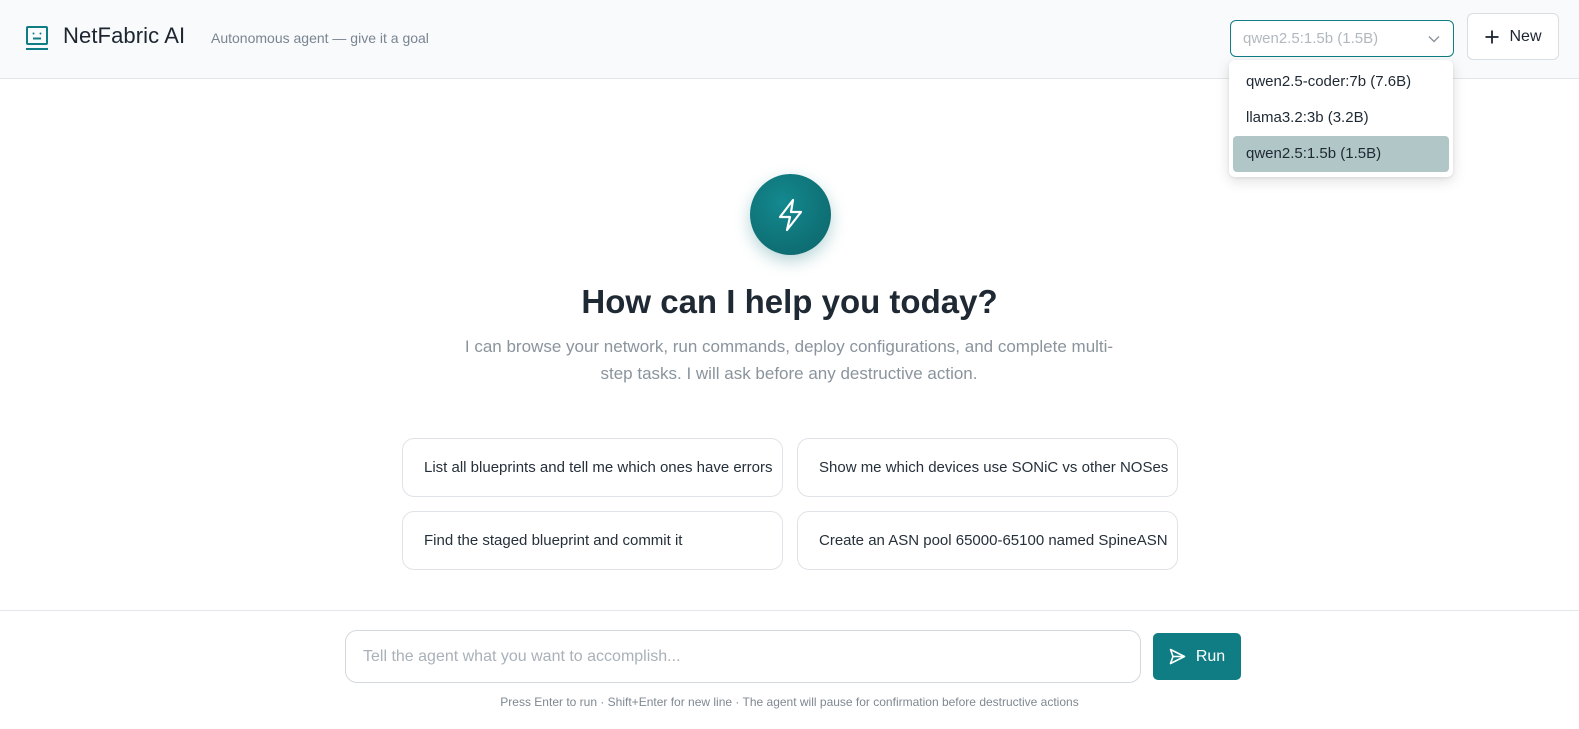  Describe the element at coordinates (1492, 36) in the screenshot. I see `plus-icon` at that location.